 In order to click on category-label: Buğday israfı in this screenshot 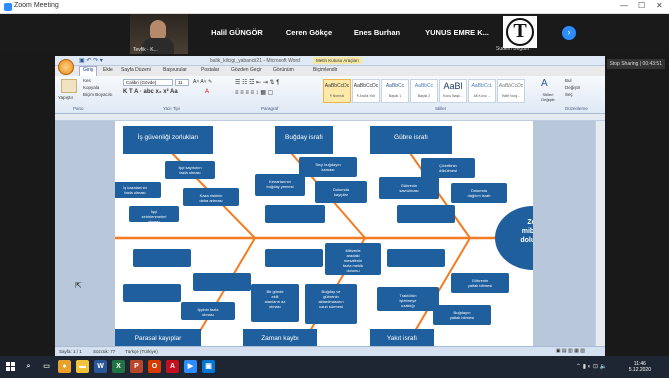, I will do `click(304, 137)`.